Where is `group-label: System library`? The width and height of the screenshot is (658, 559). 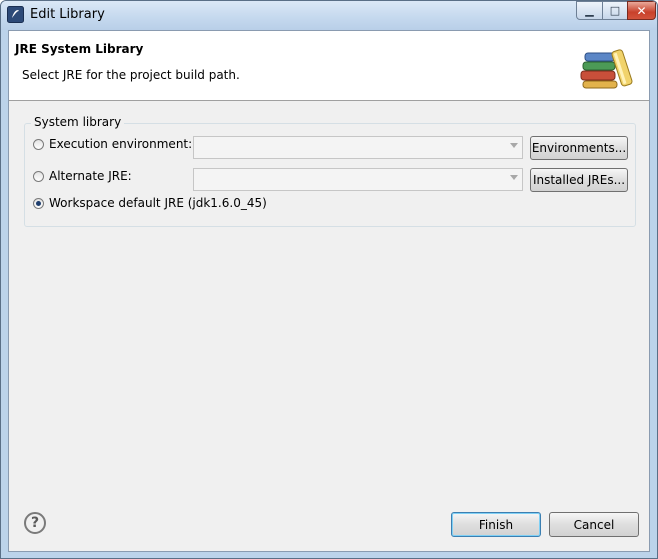 group-label: System library is located at coordinates (78, 122).